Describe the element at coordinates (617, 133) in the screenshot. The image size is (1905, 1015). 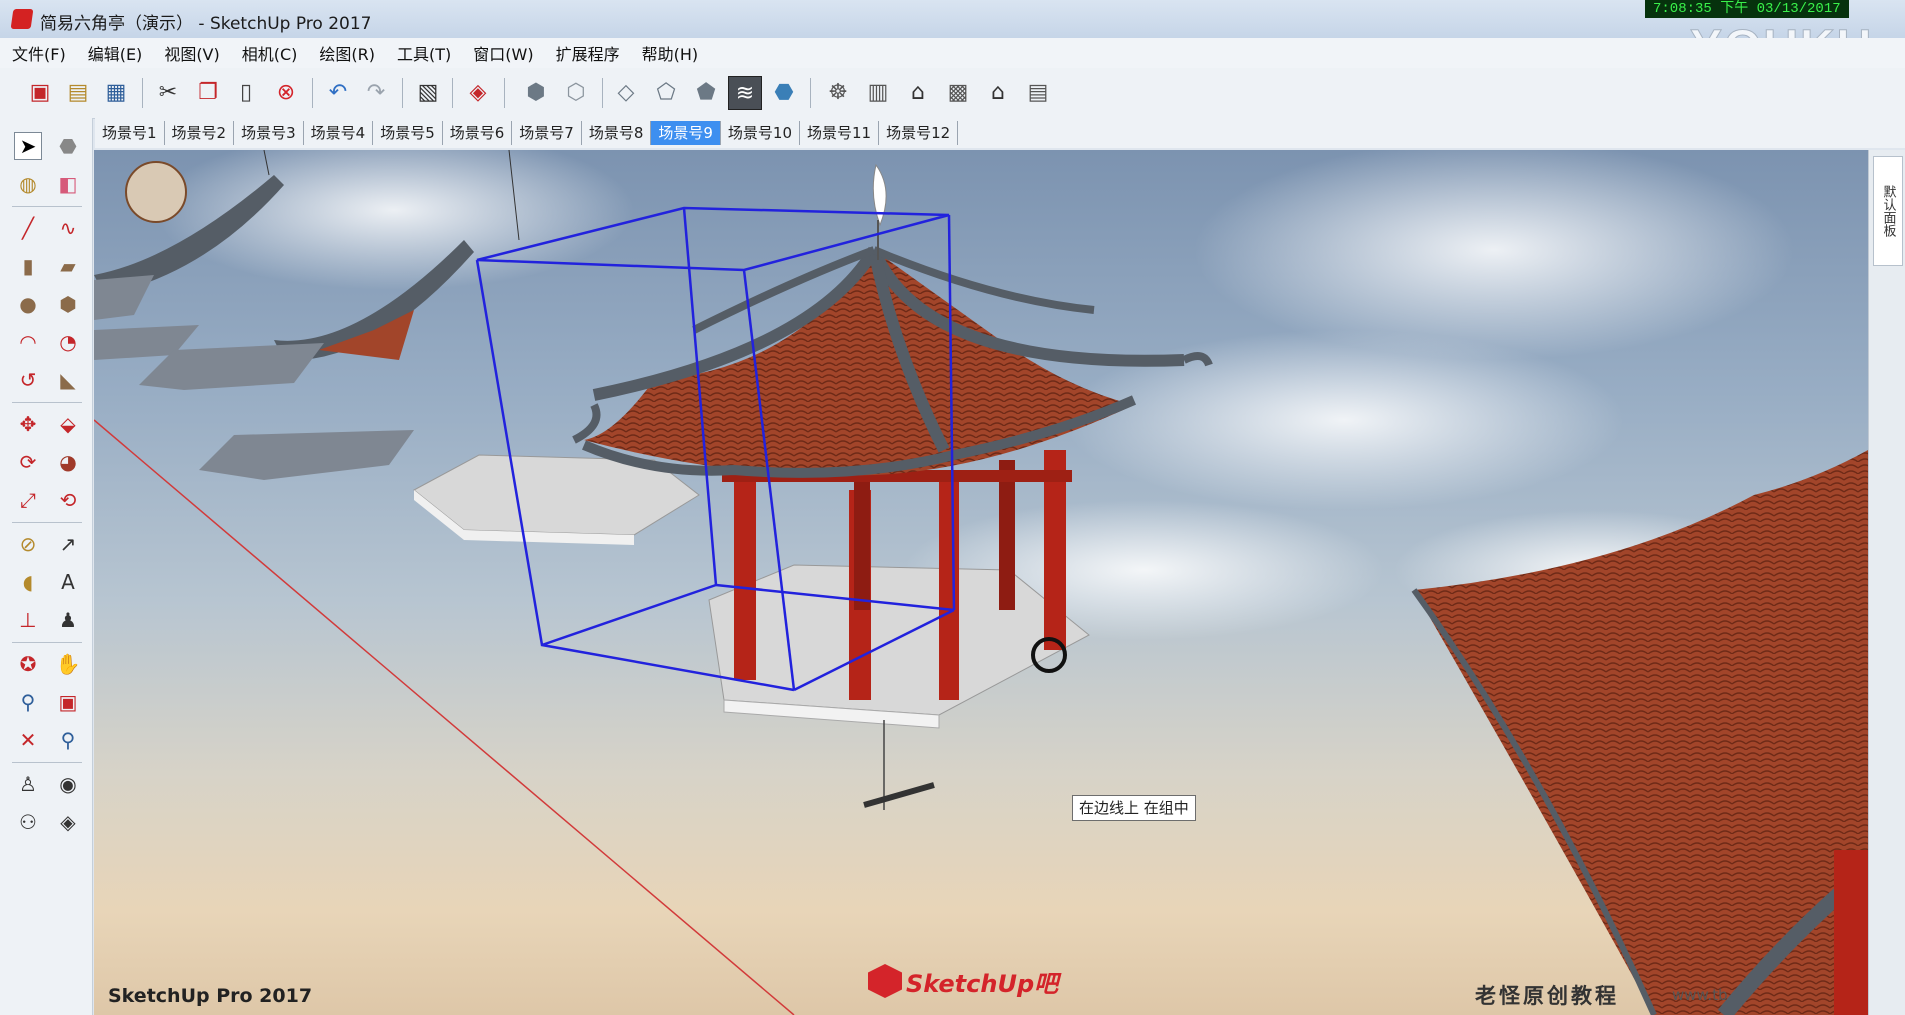
I see `tab-scene-8: 场景号8` at that location.